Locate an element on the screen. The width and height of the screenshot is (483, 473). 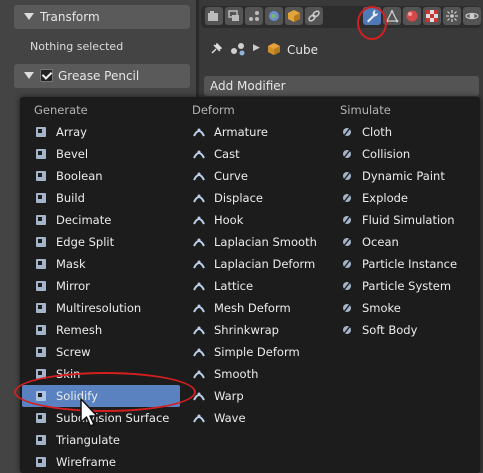
menu-item-wireframe: Wireframe is located at coordinates (104, 462).